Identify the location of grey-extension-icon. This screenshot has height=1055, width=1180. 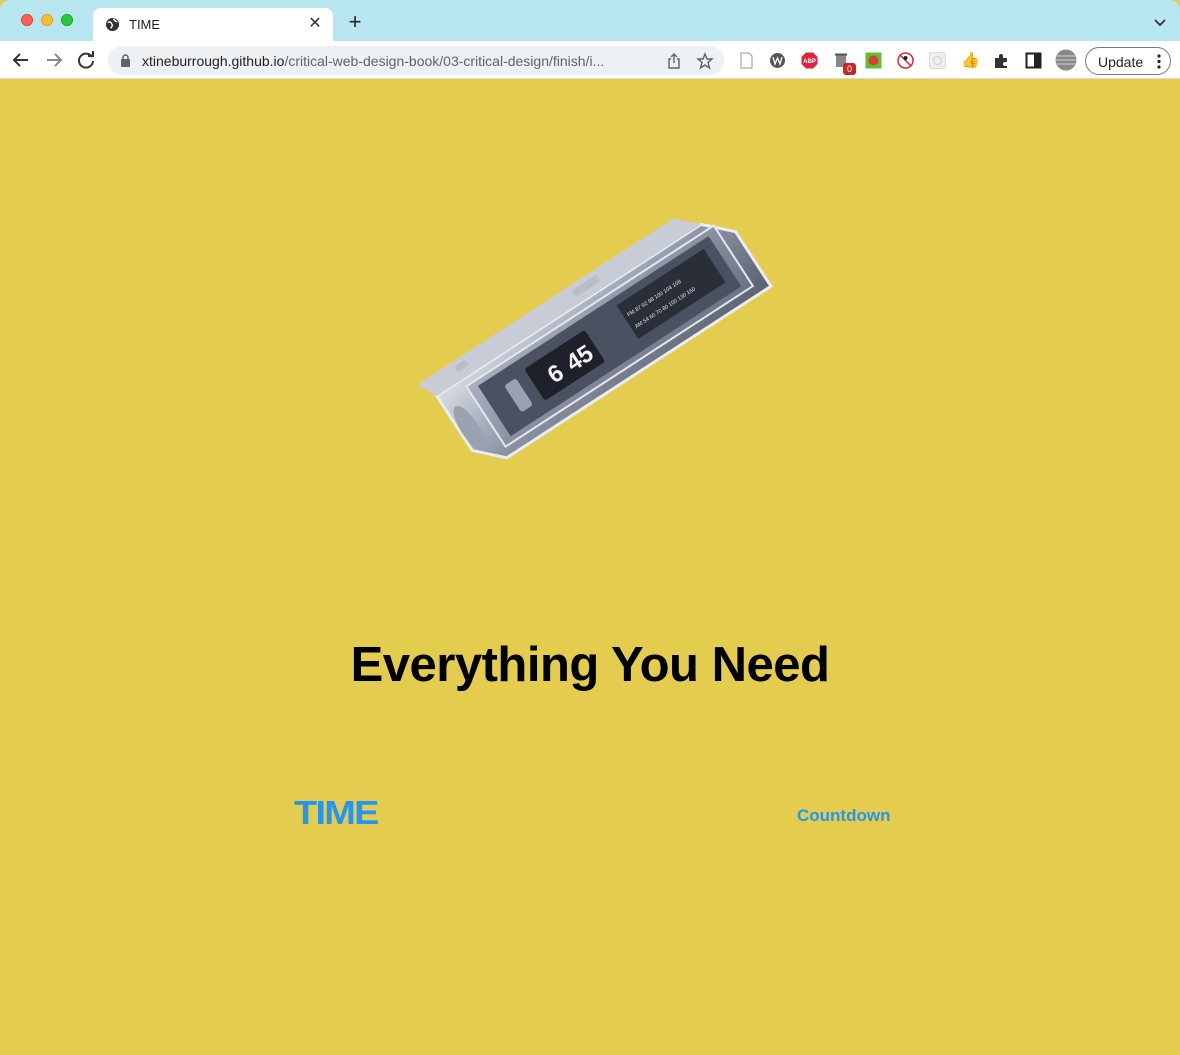
(937, 60).